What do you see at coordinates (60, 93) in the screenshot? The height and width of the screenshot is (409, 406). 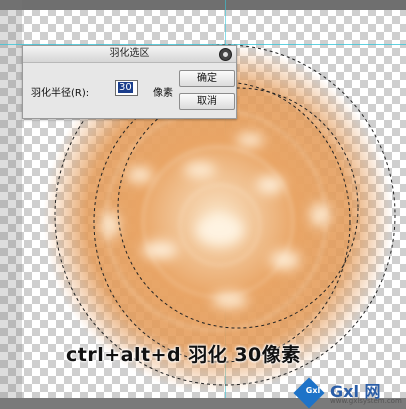 I see `feather-radius-label: 羽化半径(R):` at bounding box center [60, 93].